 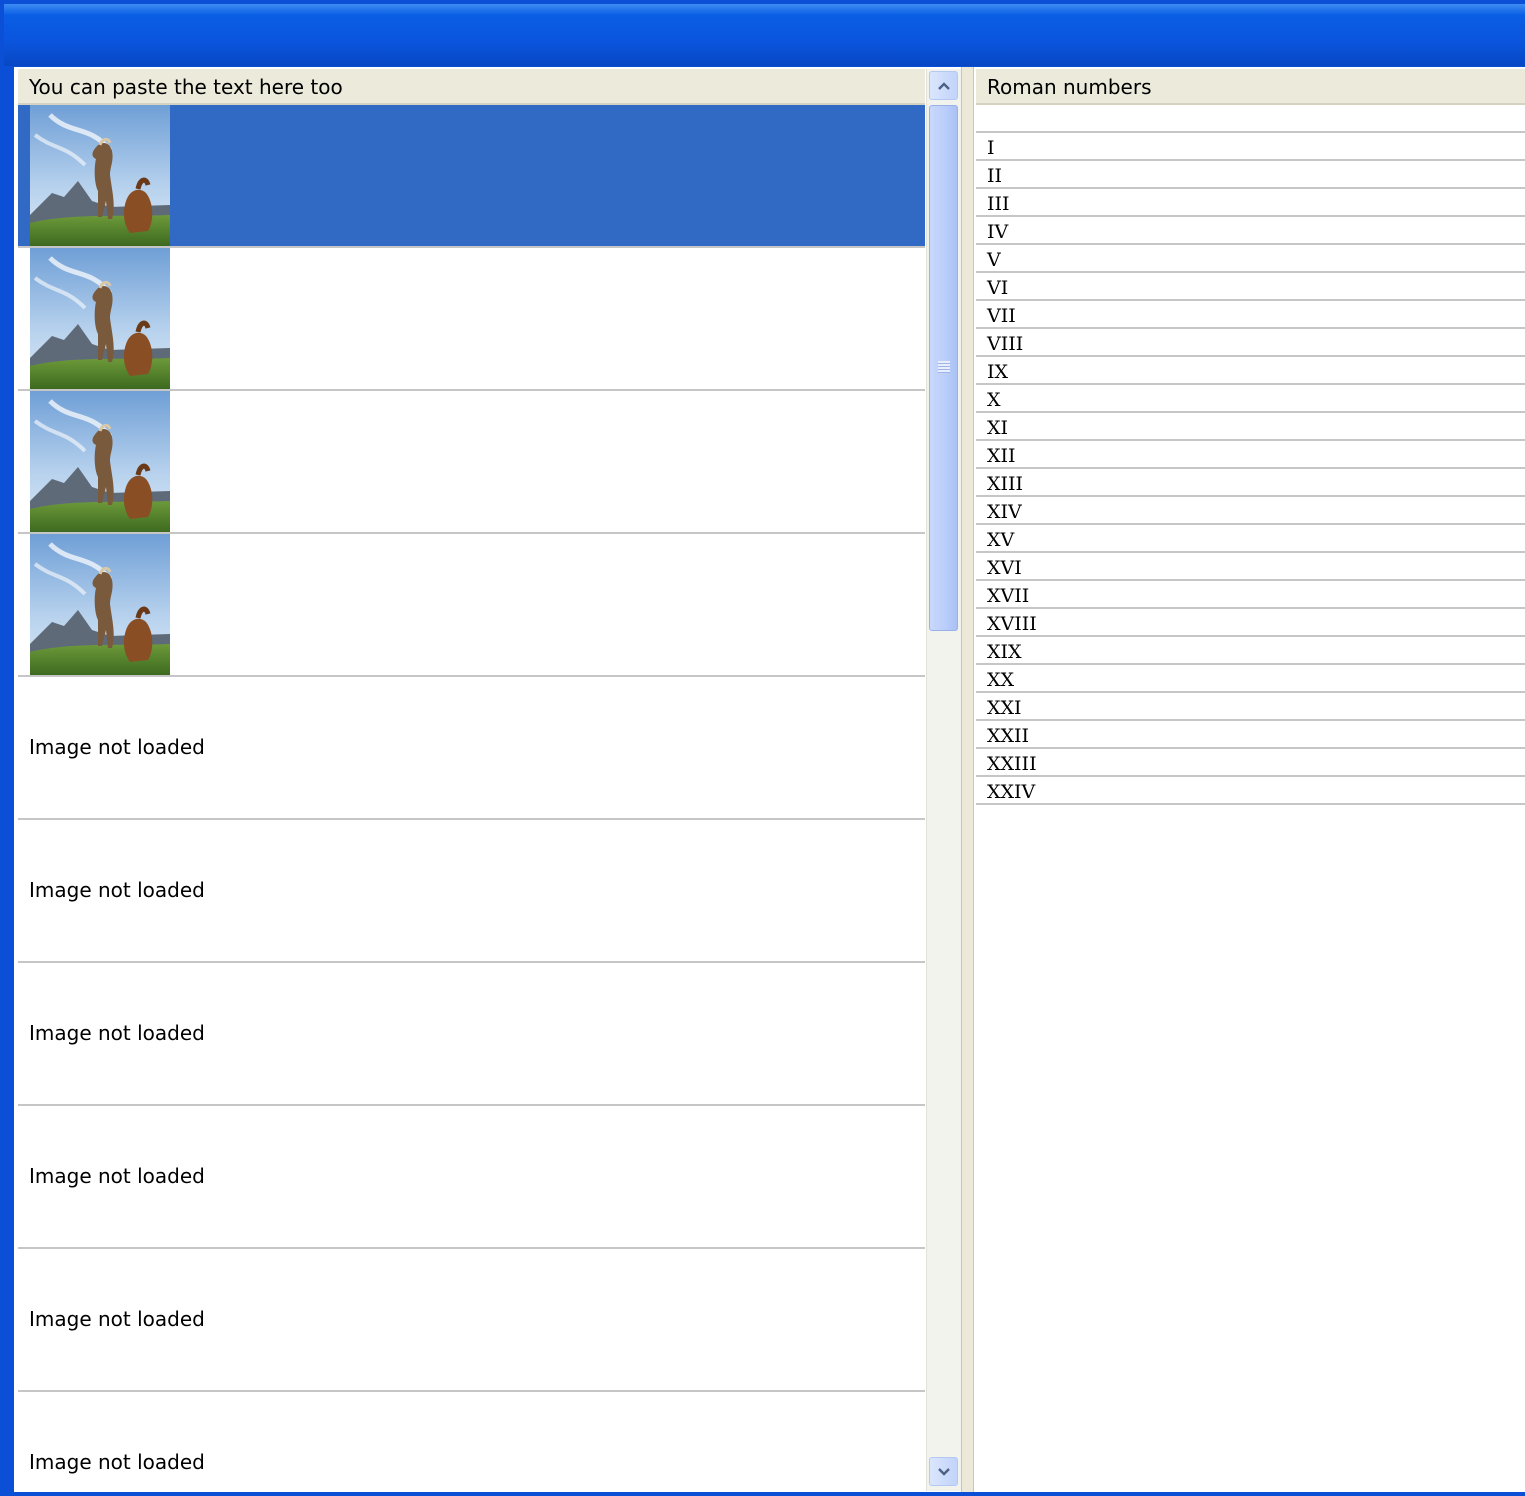 What do you see at coordinates (1250, 763) in the screenshot?
I see `roman-number-item: XXIII` at bounding box center [1250, 763].